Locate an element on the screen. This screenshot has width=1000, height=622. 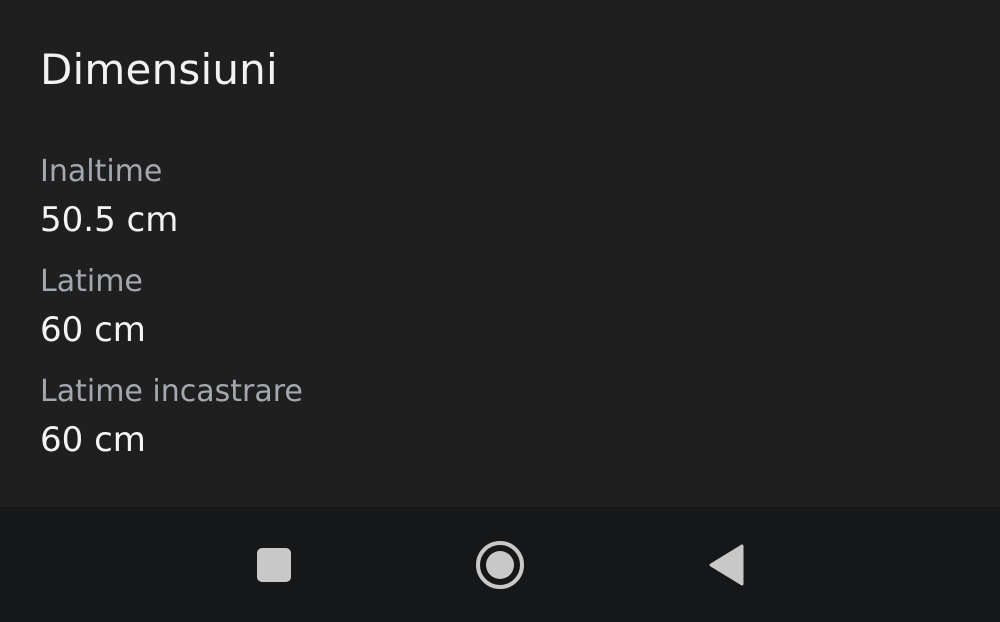
spec-item-height: Inaltime 50.5 cm is located at coordinates (171, 205).